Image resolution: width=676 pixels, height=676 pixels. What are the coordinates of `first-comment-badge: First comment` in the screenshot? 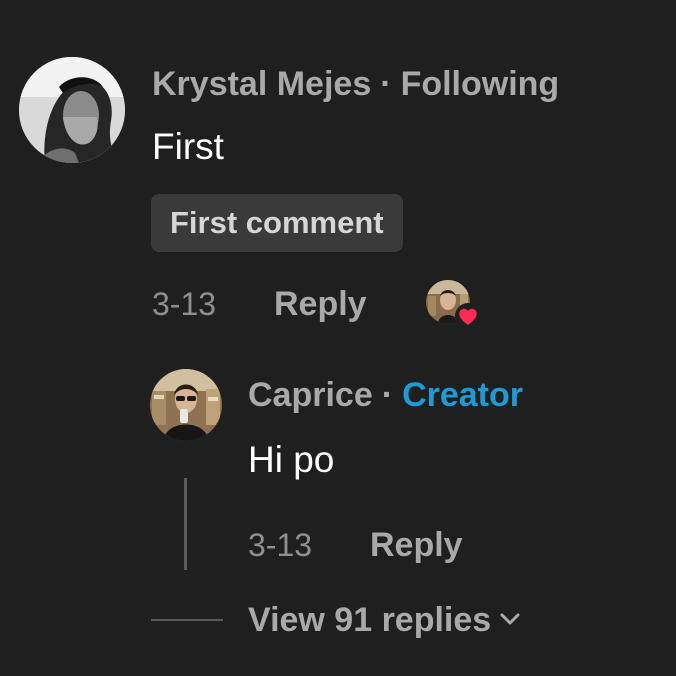 It's located at (277, 223).